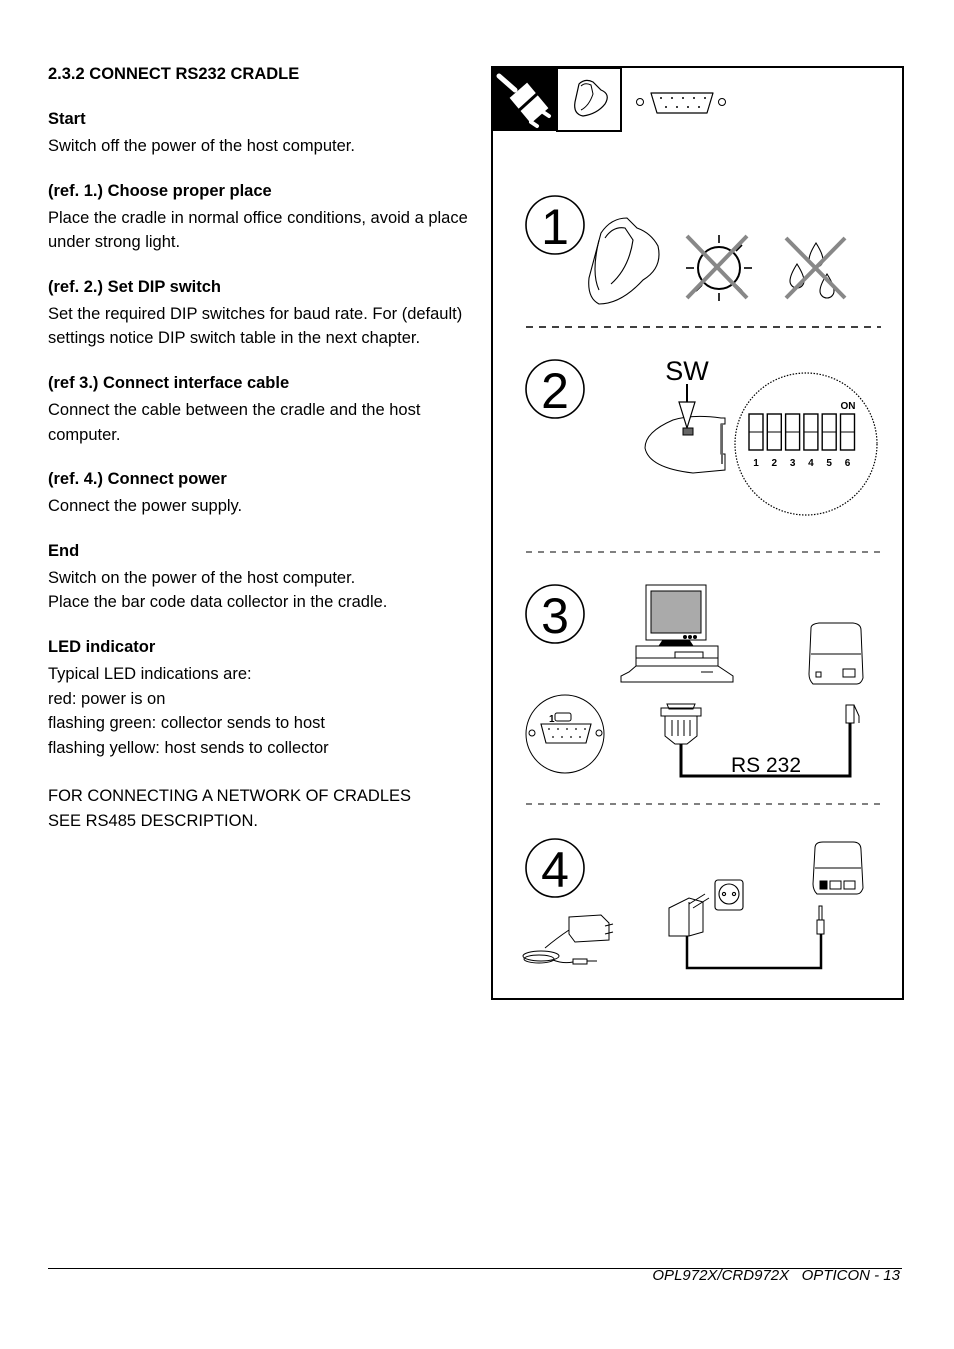 The width and height of the screenshot is (954, 1349). Describe the element at coordinates (688, 431) in the screenshot. I see `dip-switch-location` at that location.